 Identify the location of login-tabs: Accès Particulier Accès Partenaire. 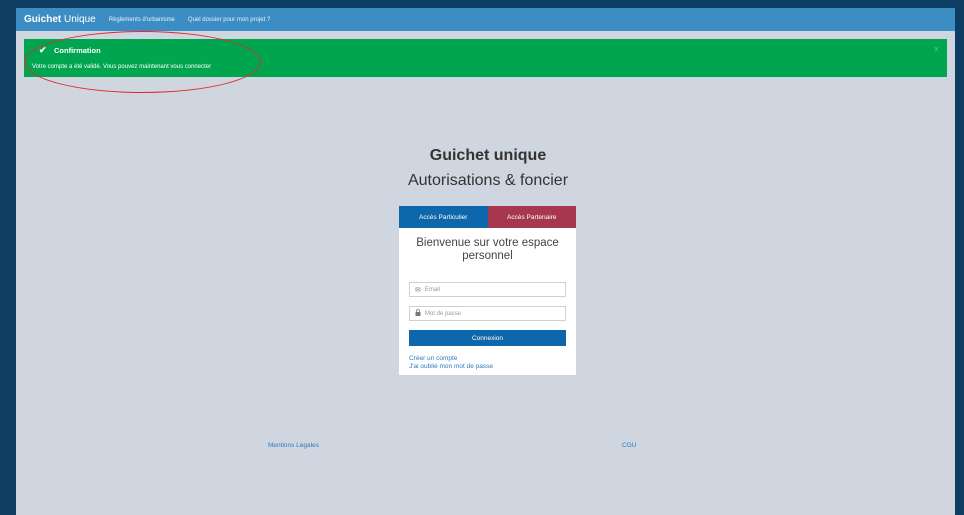
(487, 217).